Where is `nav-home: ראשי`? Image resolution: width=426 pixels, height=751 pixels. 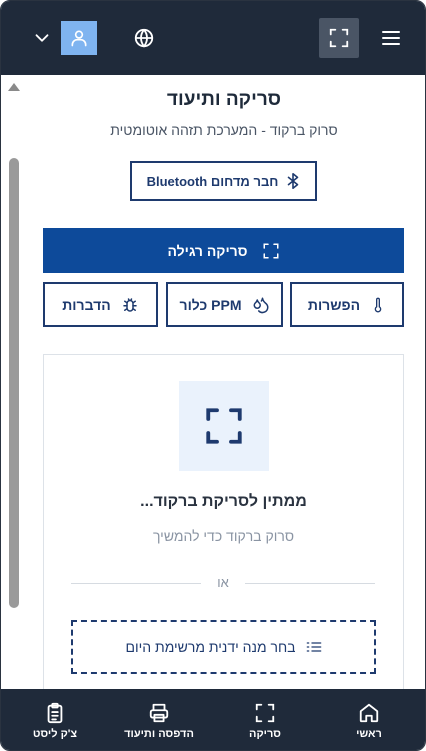 nav-home: ראשי is located at coordinates (369, 719).